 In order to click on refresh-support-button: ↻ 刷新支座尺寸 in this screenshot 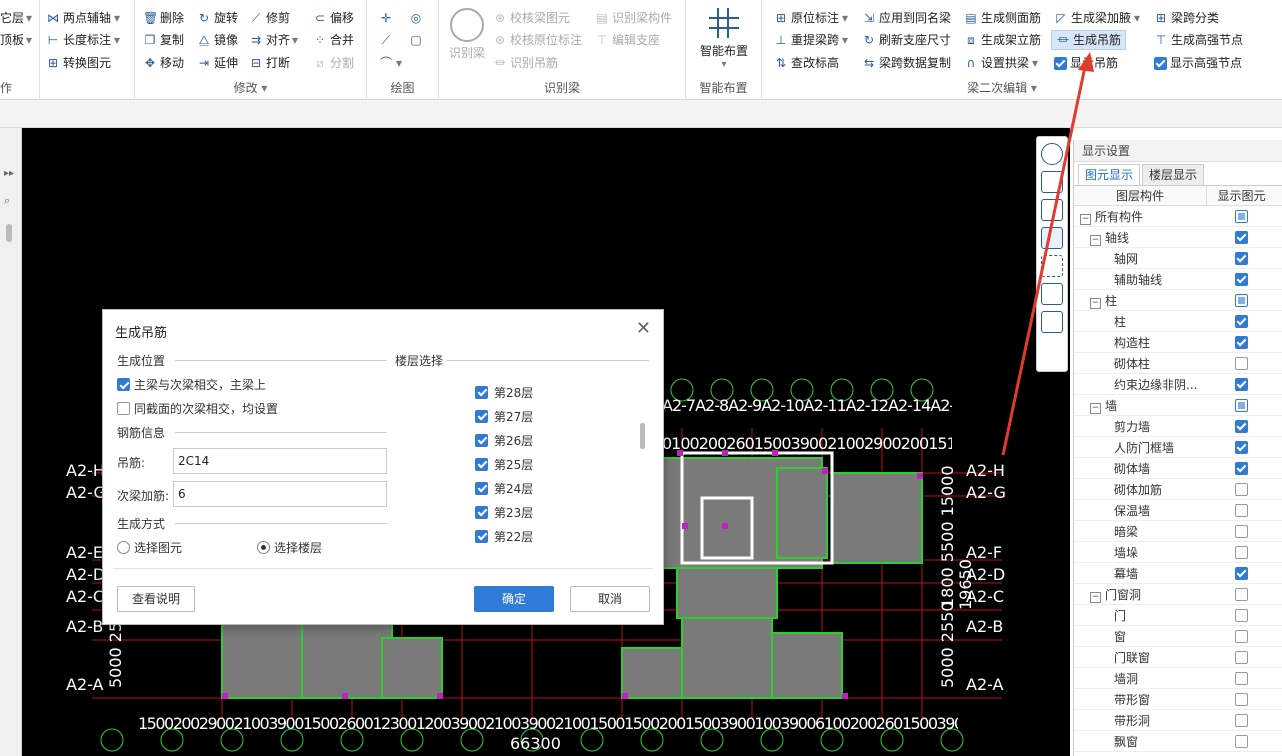, I will do `click(906, 40)`.